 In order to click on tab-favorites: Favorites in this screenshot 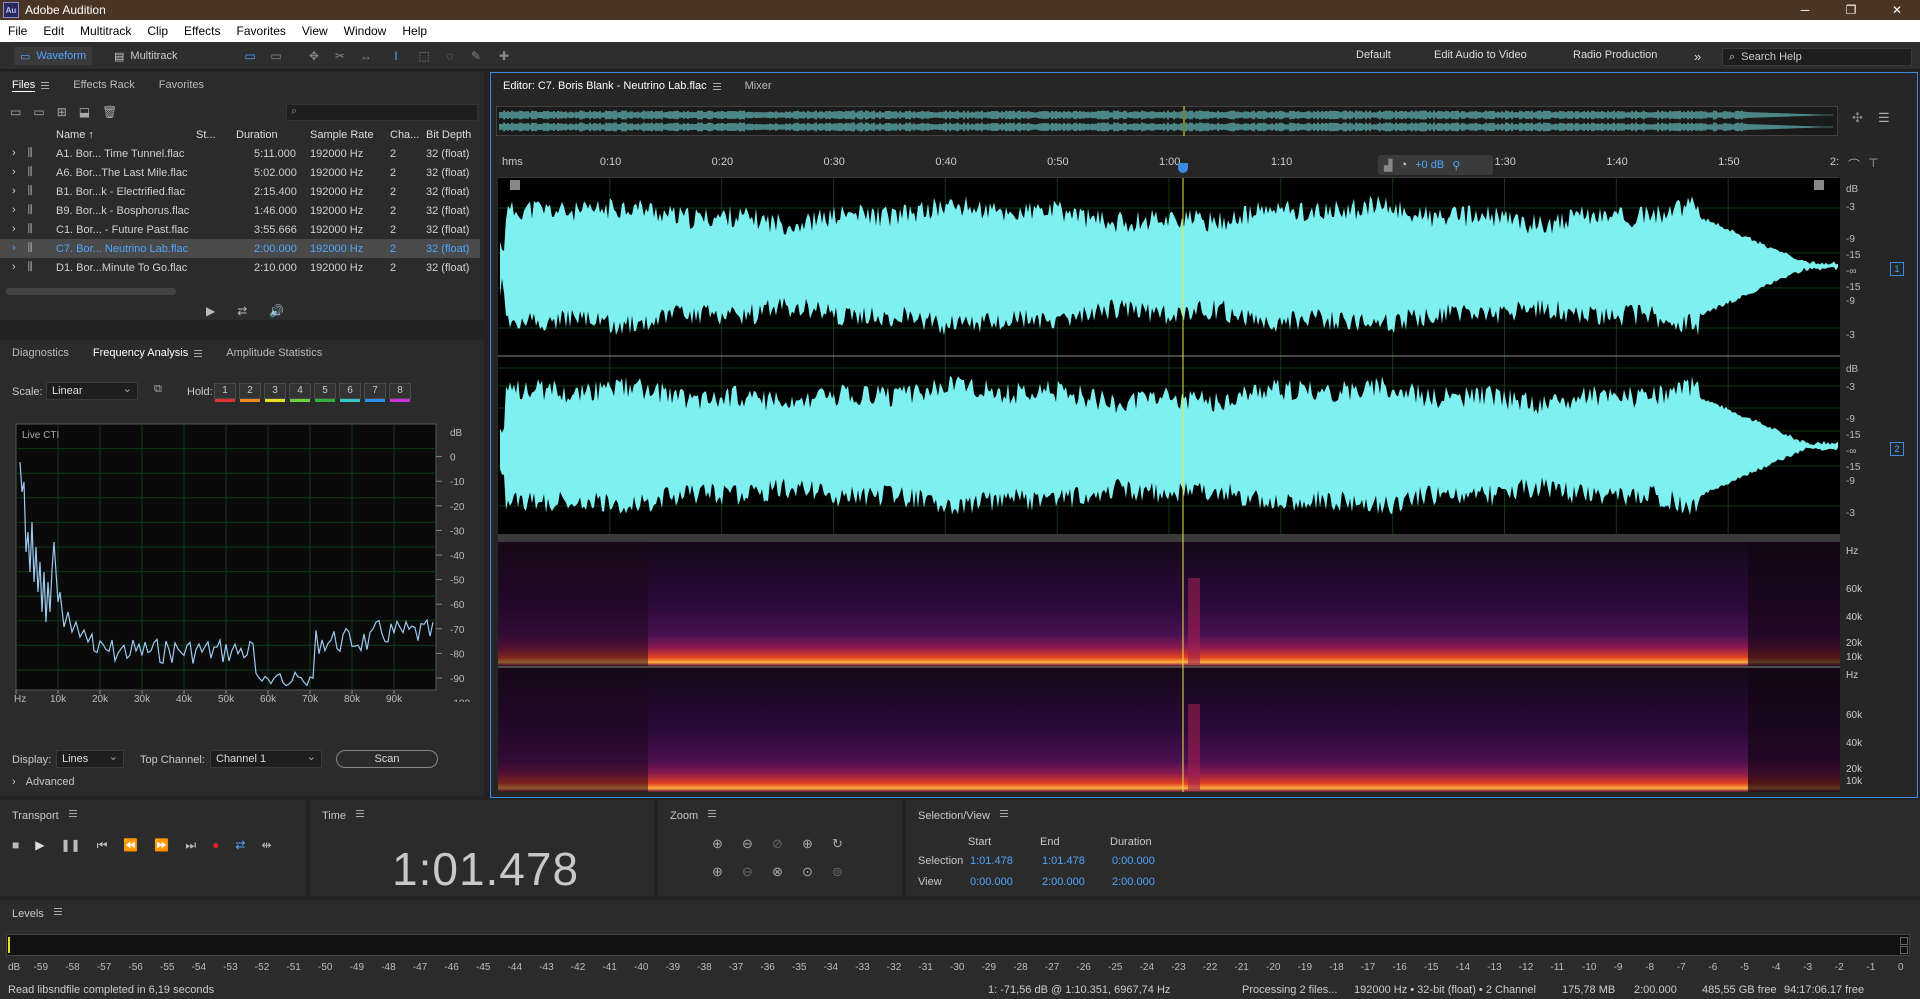, I will do `click(181, 85)`.